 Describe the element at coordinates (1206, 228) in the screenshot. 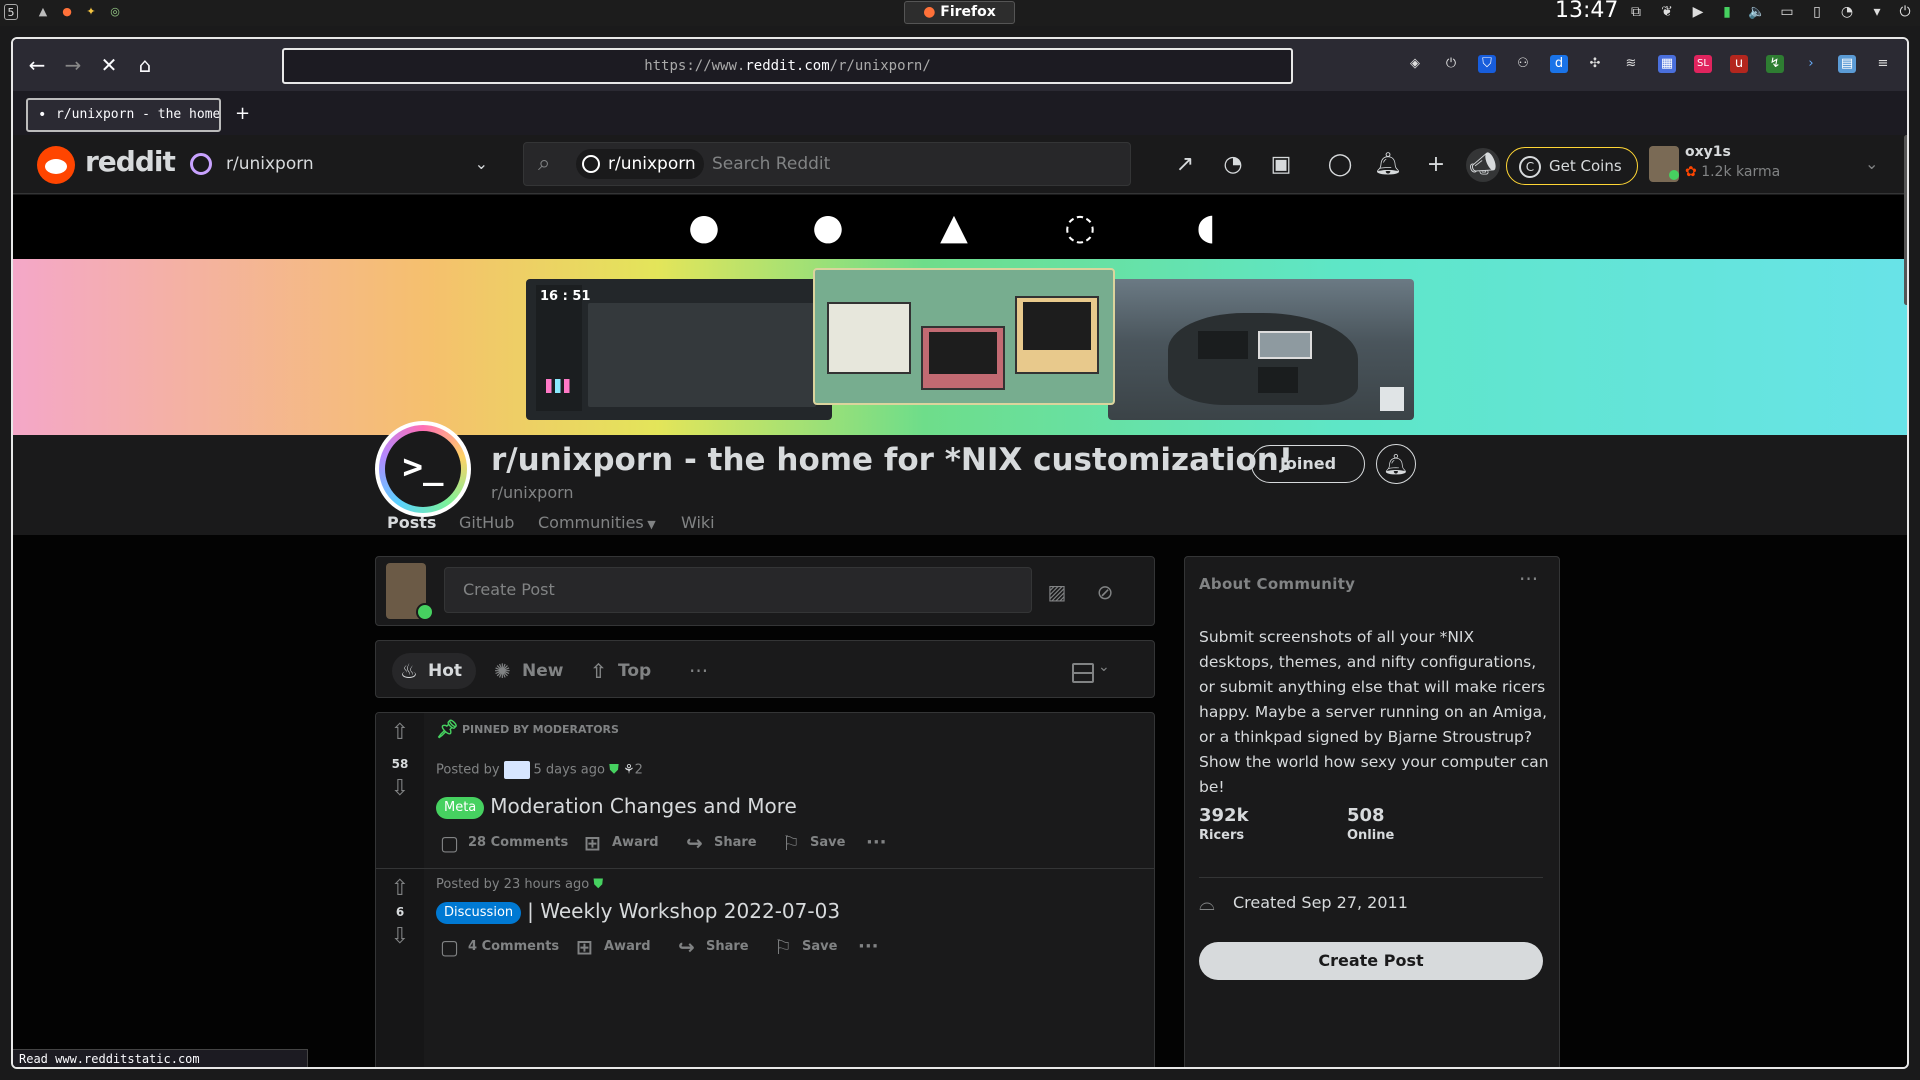

I see `gentoo-icon: ◖` at that location.